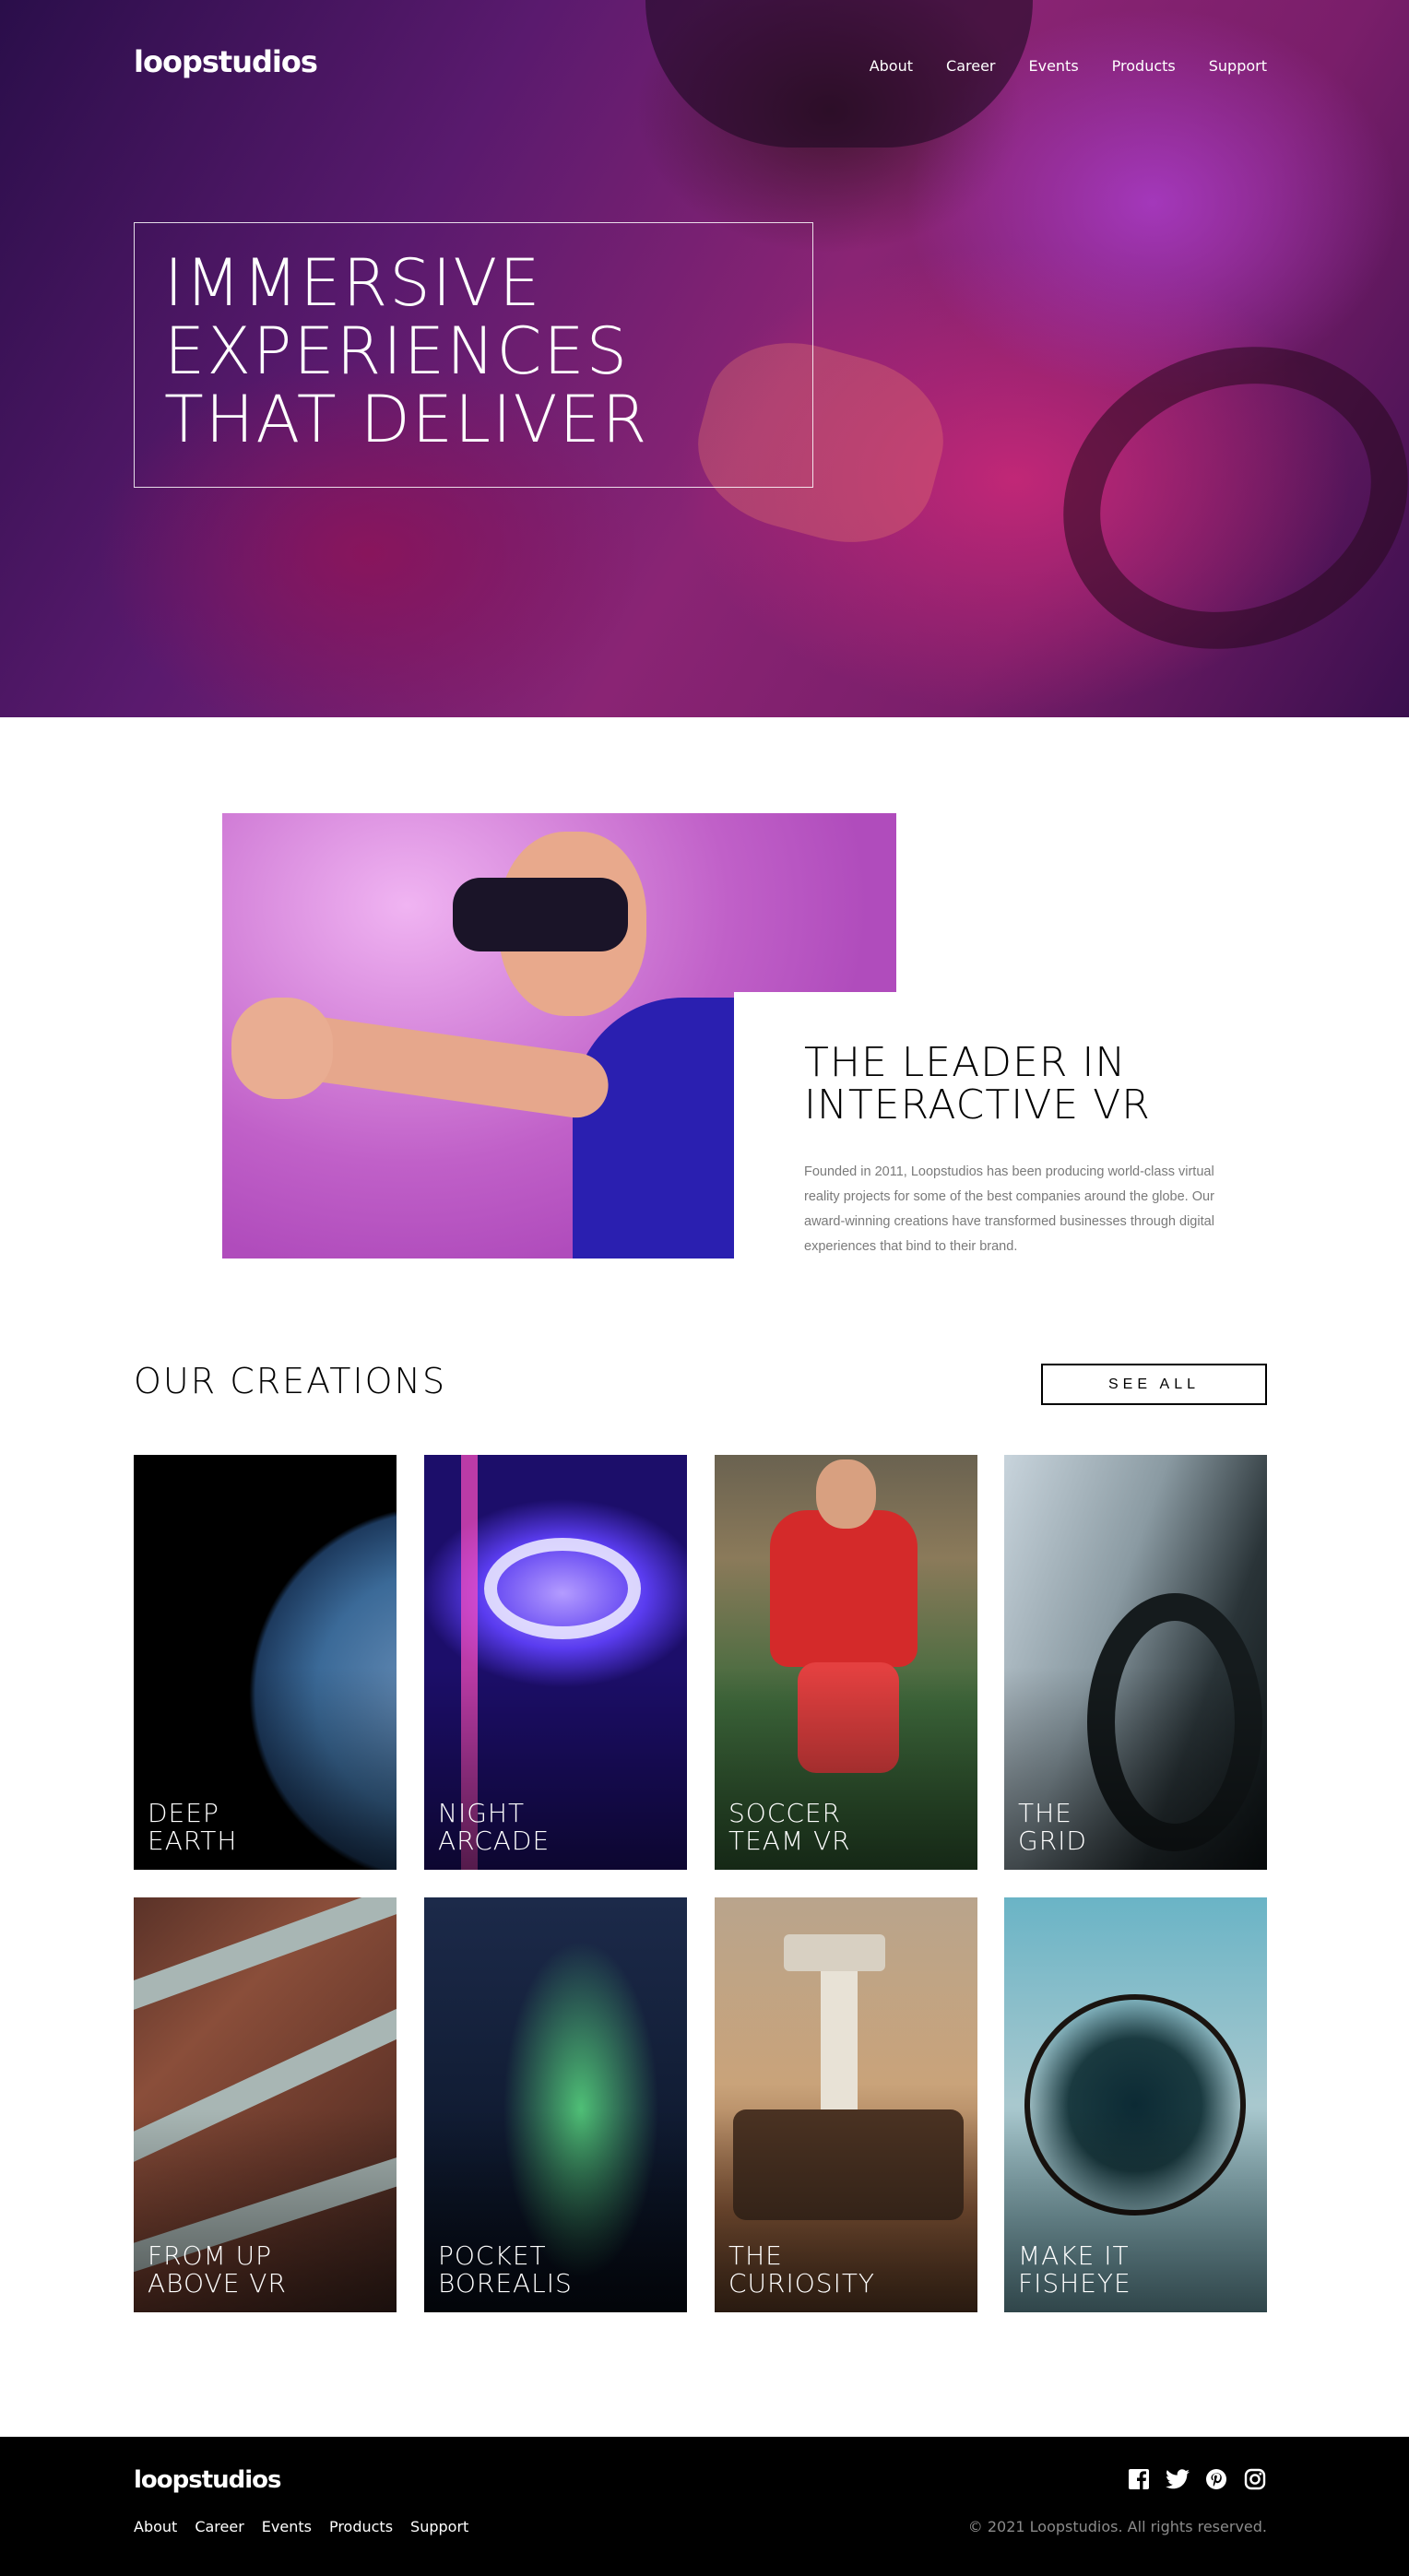 Image resolution: width=1409 pixels, height=2576 pixels. Describe the element at coordinates (1216, 2479) in the screenshot. I see `pinterest-icon` at that location.